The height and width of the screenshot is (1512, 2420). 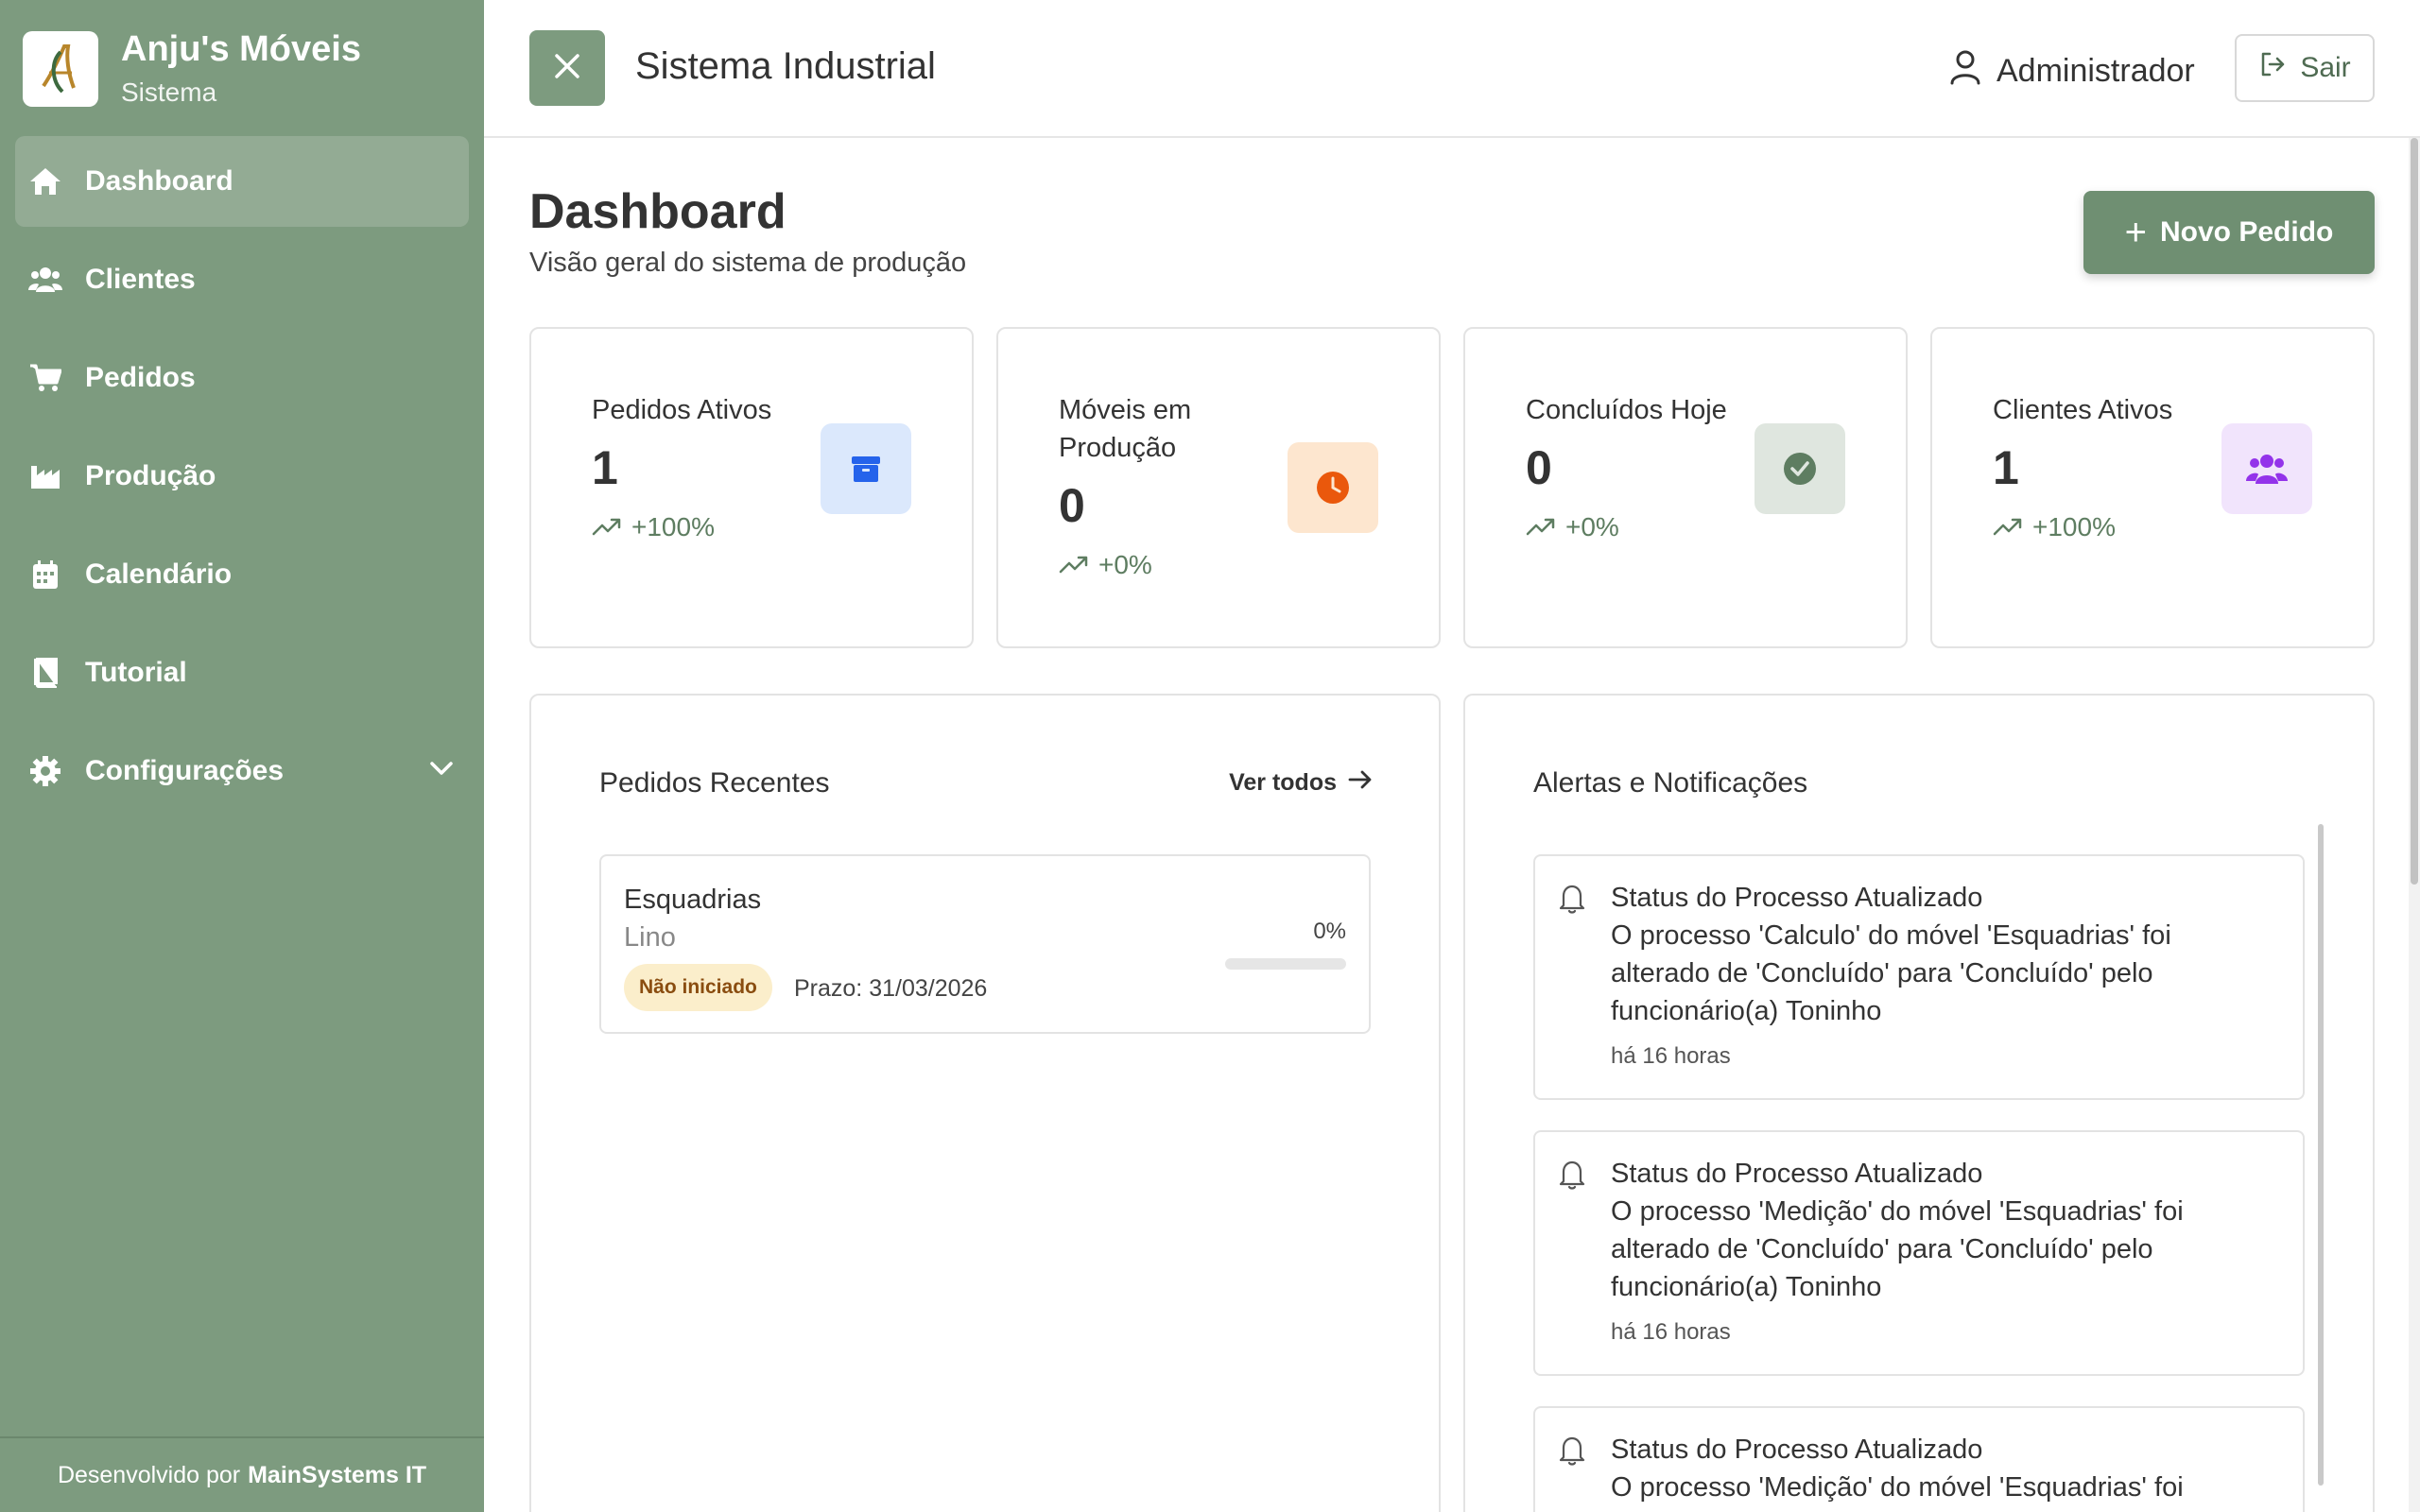 What do you see at coordinates (159, 181) in the screenshot?
I see `sidebar-item-label: Dashboard` at bounding box center [159, 181].